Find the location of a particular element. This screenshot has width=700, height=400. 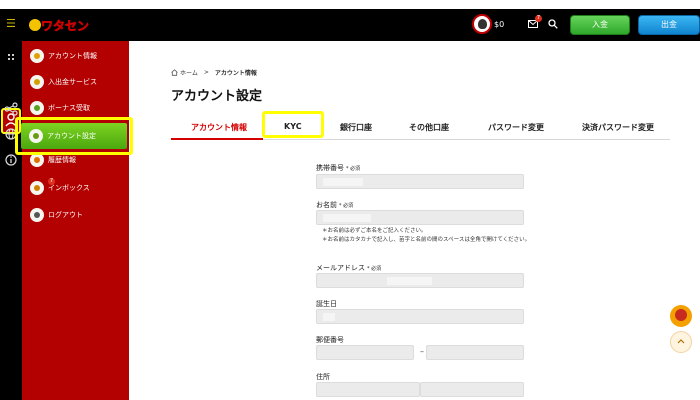

logo-text: ワタセン8 is located at coordinates (65, 26).